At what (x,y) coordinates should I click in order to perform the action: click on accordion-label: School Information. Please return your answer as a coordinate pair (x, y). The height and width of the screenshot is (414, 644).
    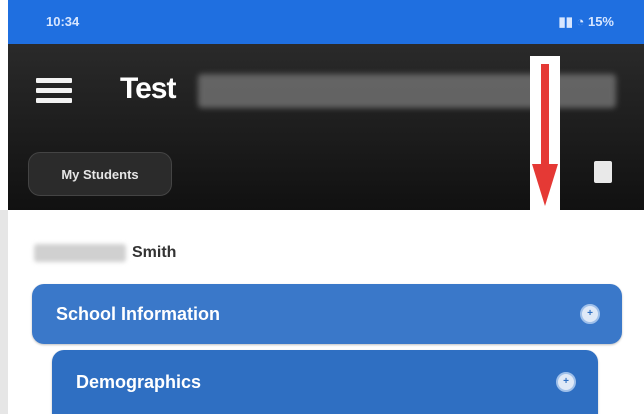
    Looking at the image, I should click on (138, 313).